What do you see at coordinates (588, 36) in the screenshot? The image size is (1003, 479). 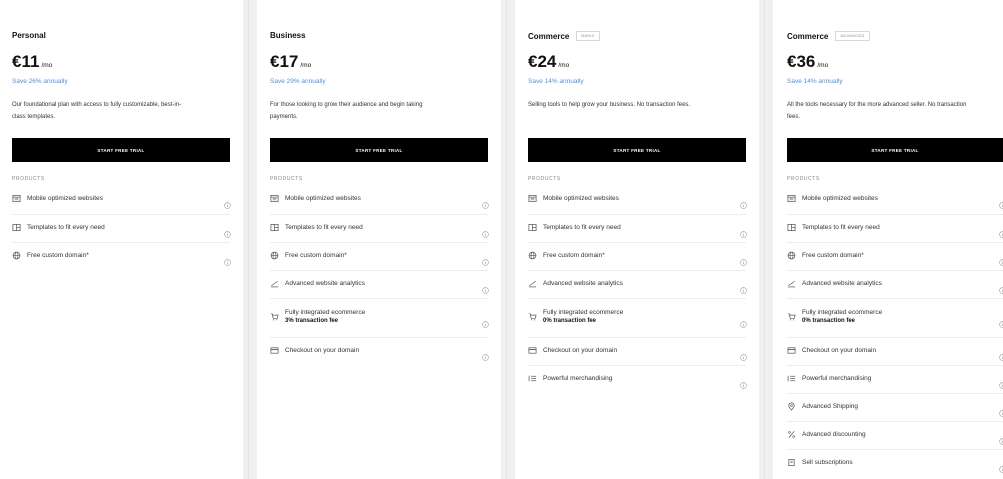 I see `plan-badge: BASIC` at bounding box center [588, 36].